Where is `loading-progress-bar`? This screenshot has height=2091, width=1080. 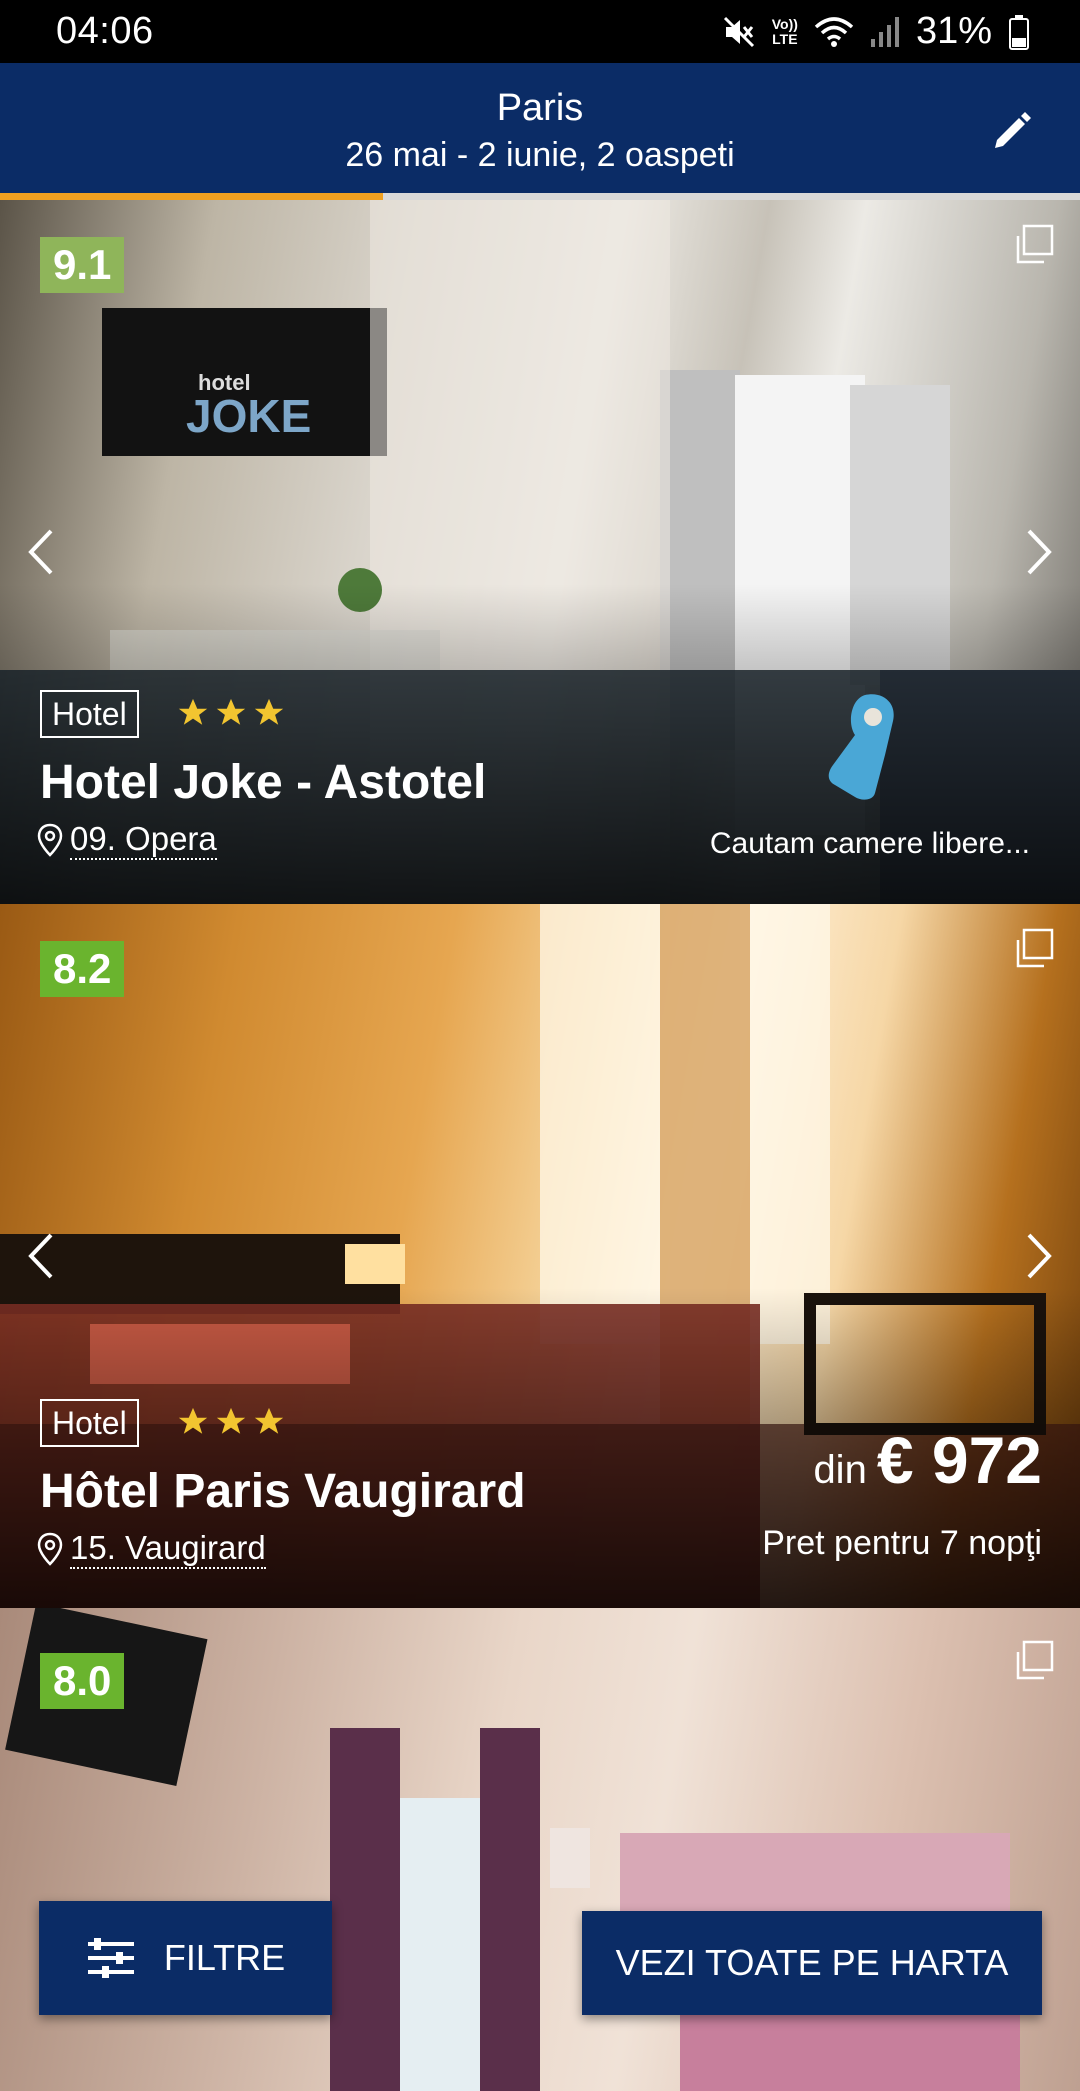 loading-progress-bar is located at coordinates (540, 196).